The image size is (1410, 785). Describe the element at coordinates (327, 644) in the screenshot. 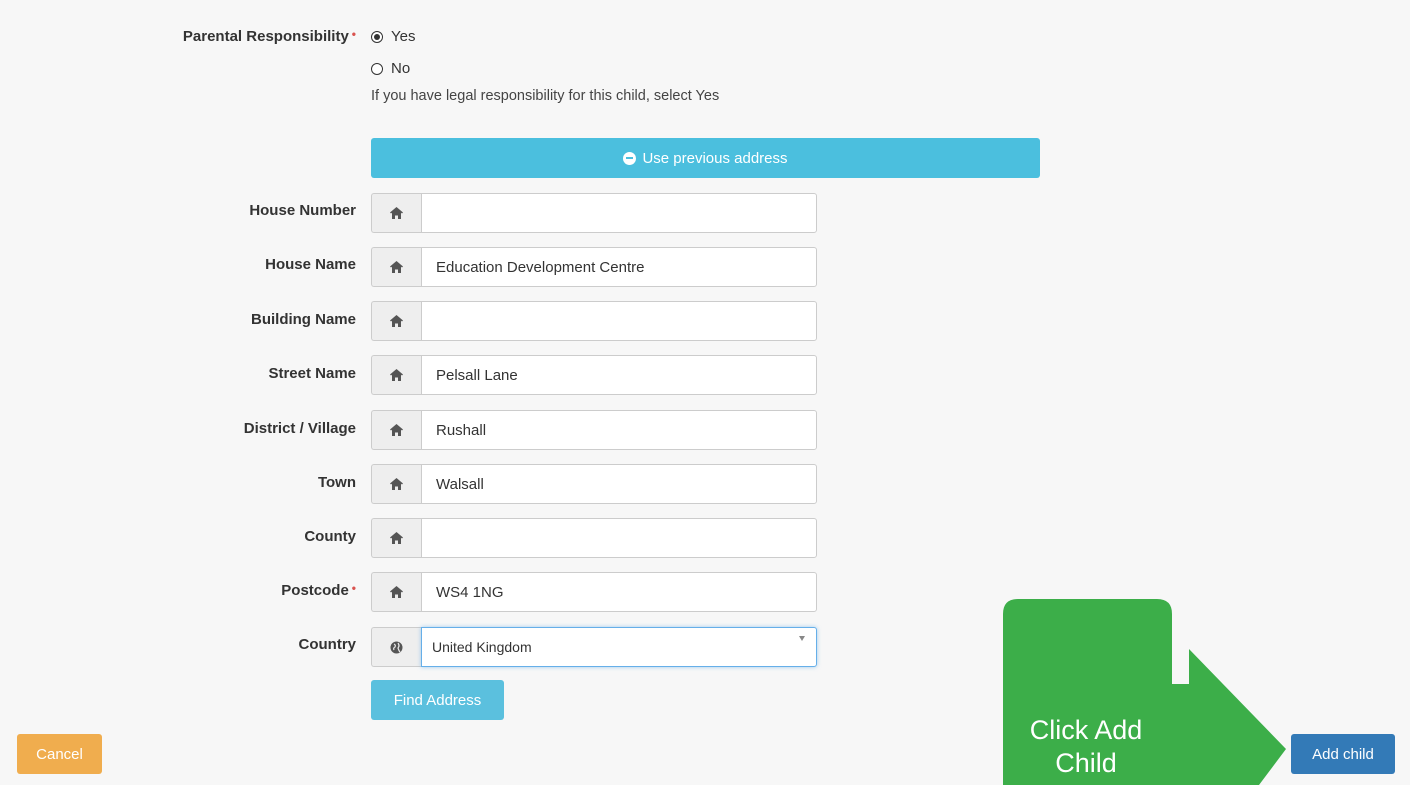

I see `country-label: Country` at that location.